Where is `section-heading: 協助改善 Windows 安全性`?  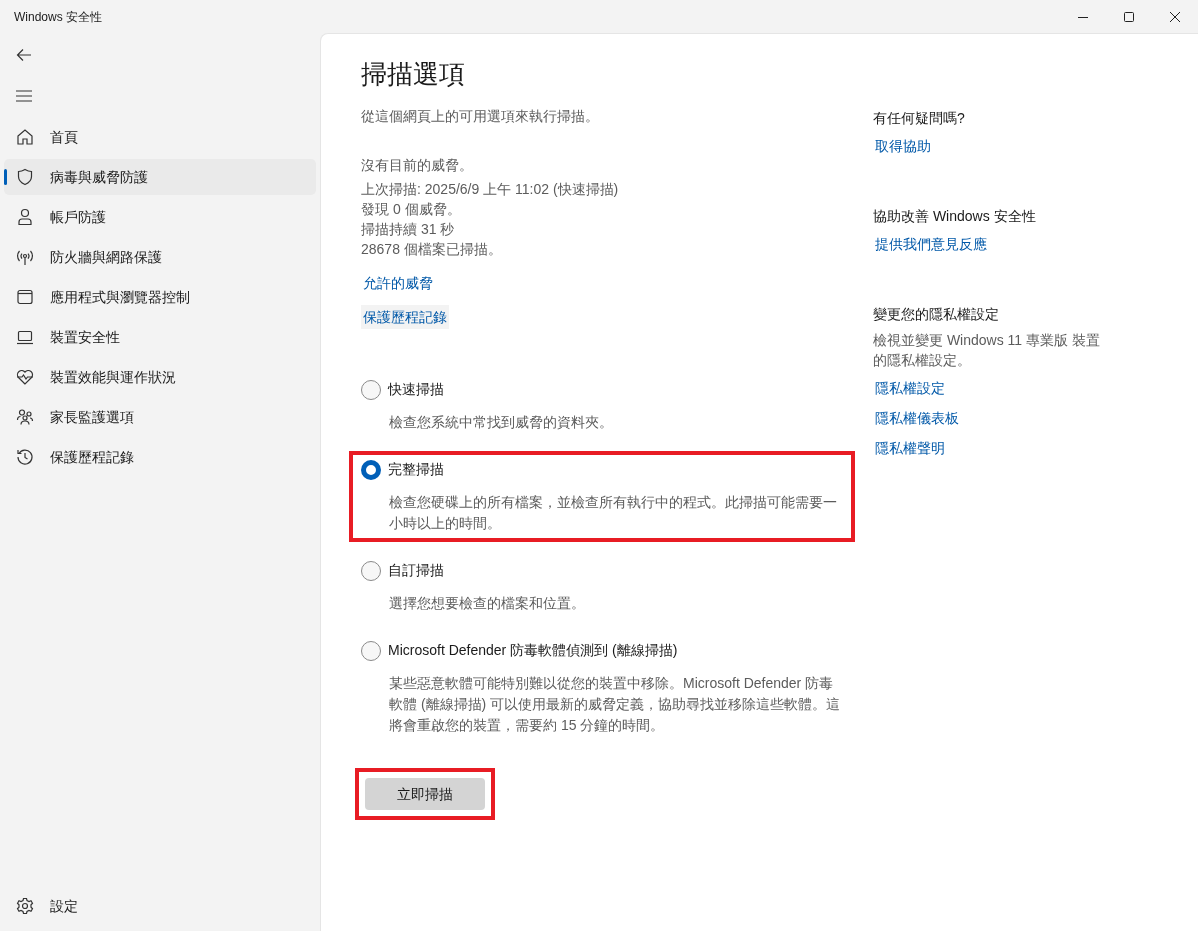
section-heading: 協助改善 Windows 安全性 is located at coordinates (954, 216).